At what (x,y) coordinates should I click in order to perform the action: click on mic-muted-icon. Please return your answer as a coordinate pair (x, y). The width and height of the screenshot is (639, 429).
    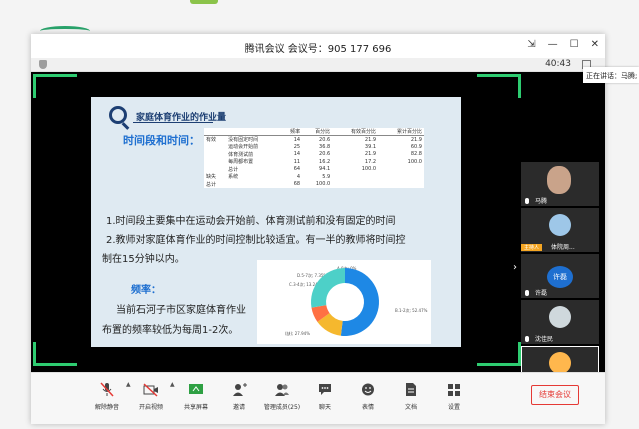
    Looking at the image, I should click on (107, 389).